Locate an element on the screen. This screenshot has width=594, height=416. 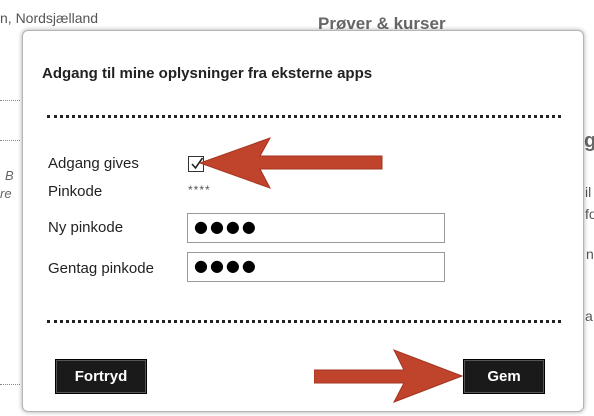
pin-label: Pinkode is located at coordinates (75, 191).